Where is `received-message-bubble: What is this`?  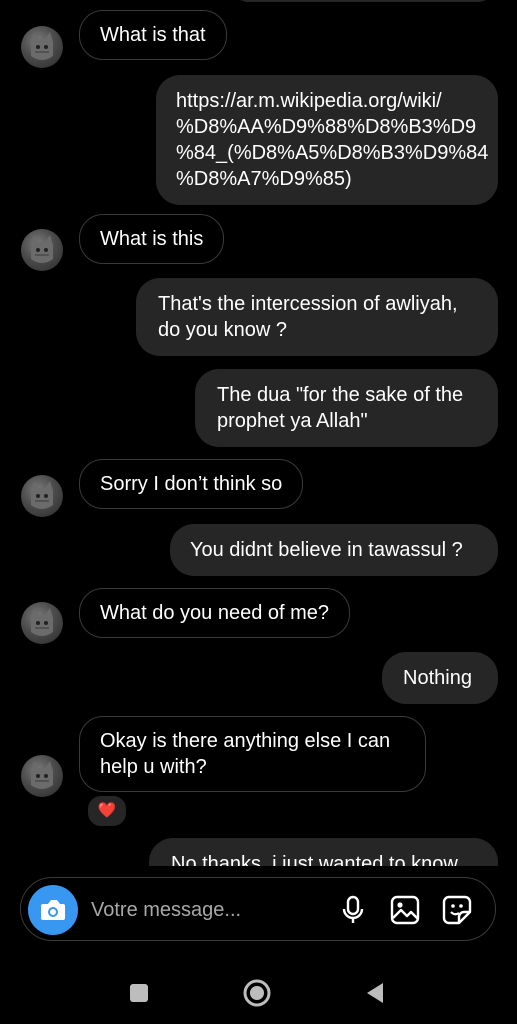 received-message-bubble: What is this is located at coordinates (152, 239).